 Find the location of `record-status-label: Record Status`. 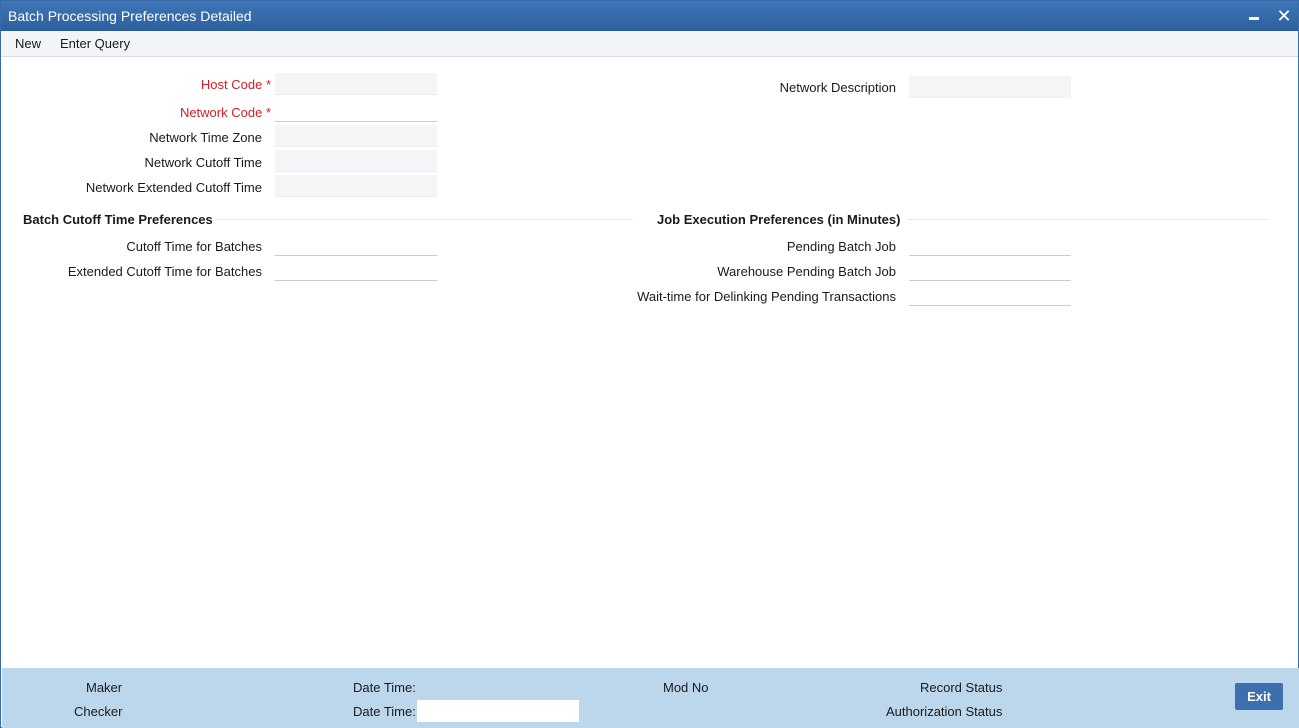

record-status-label: Record Status is located at coordinates (961, 687).